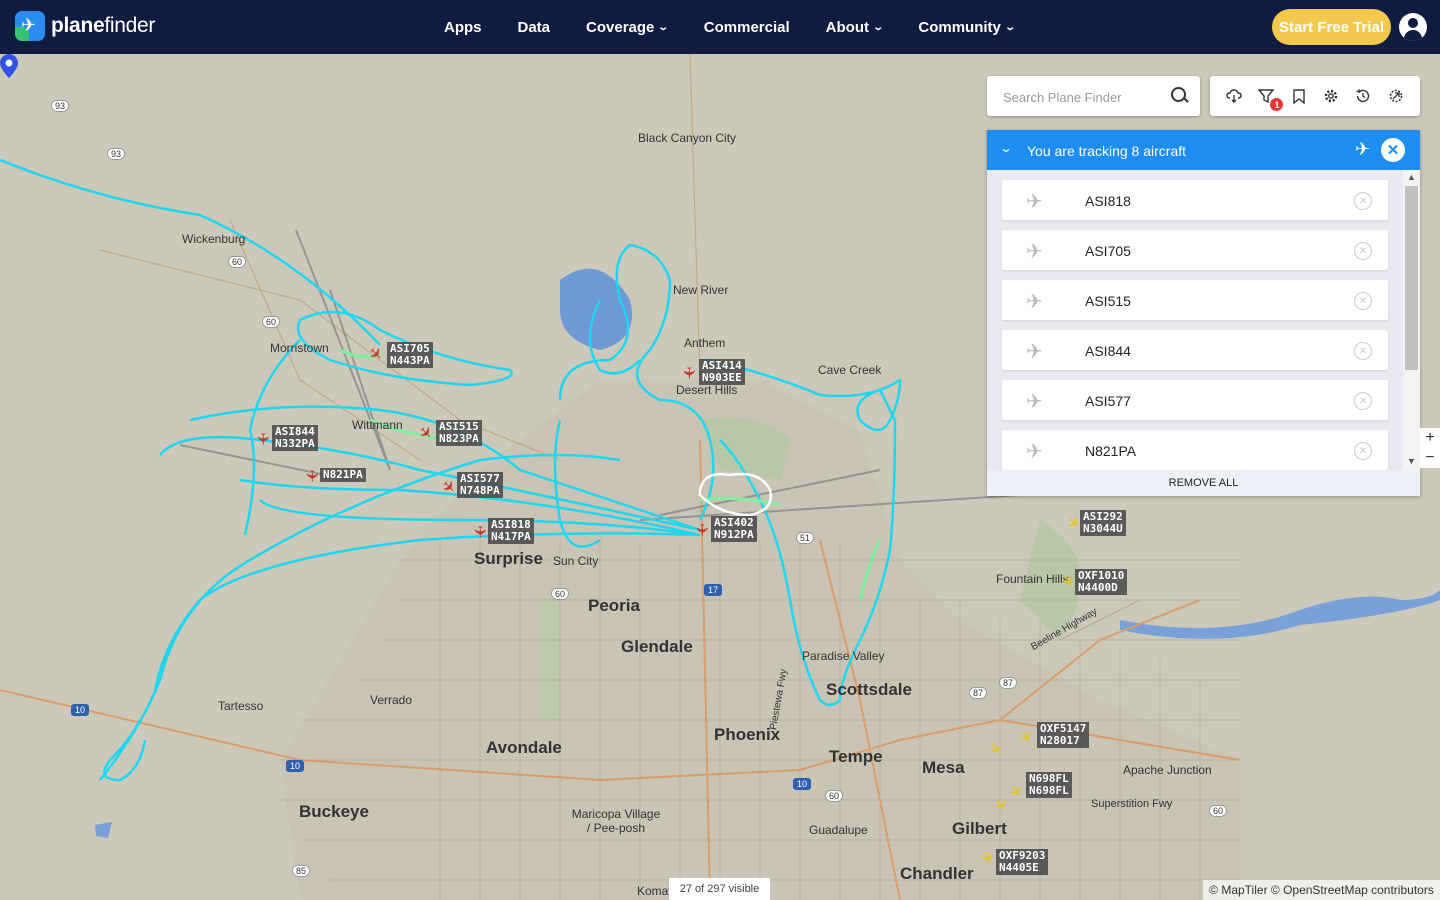  Describe the element at coordinates (707, 390) in the screenshot. I see `place-label: Desert Hills` at that location.